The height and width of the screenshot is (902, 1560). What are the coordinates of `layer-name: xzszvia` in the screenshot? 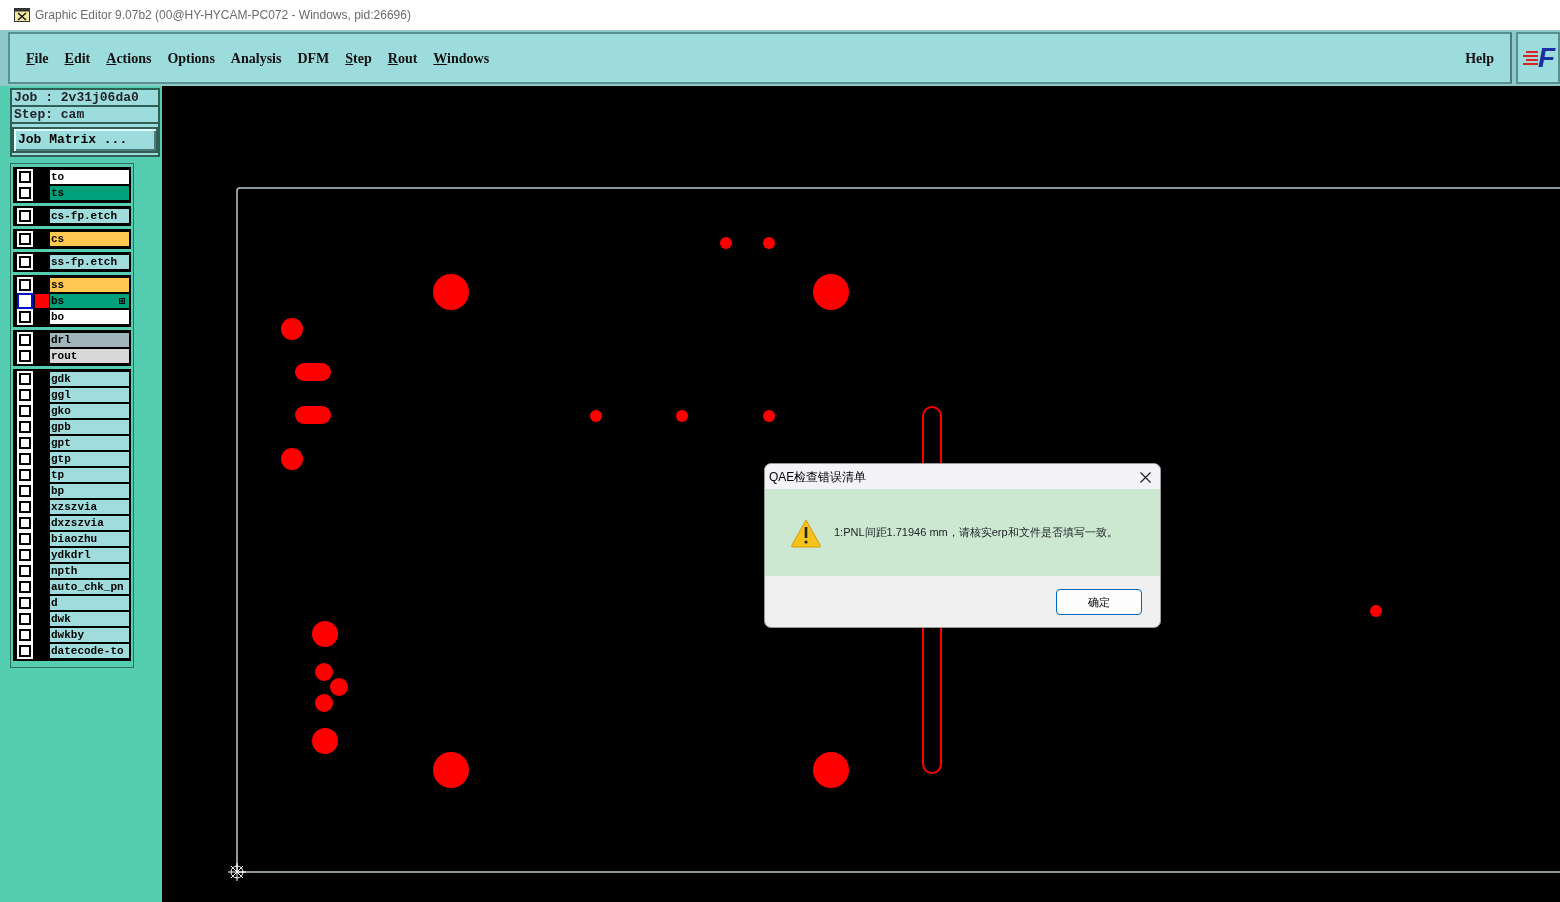 It's located at (89, 506).